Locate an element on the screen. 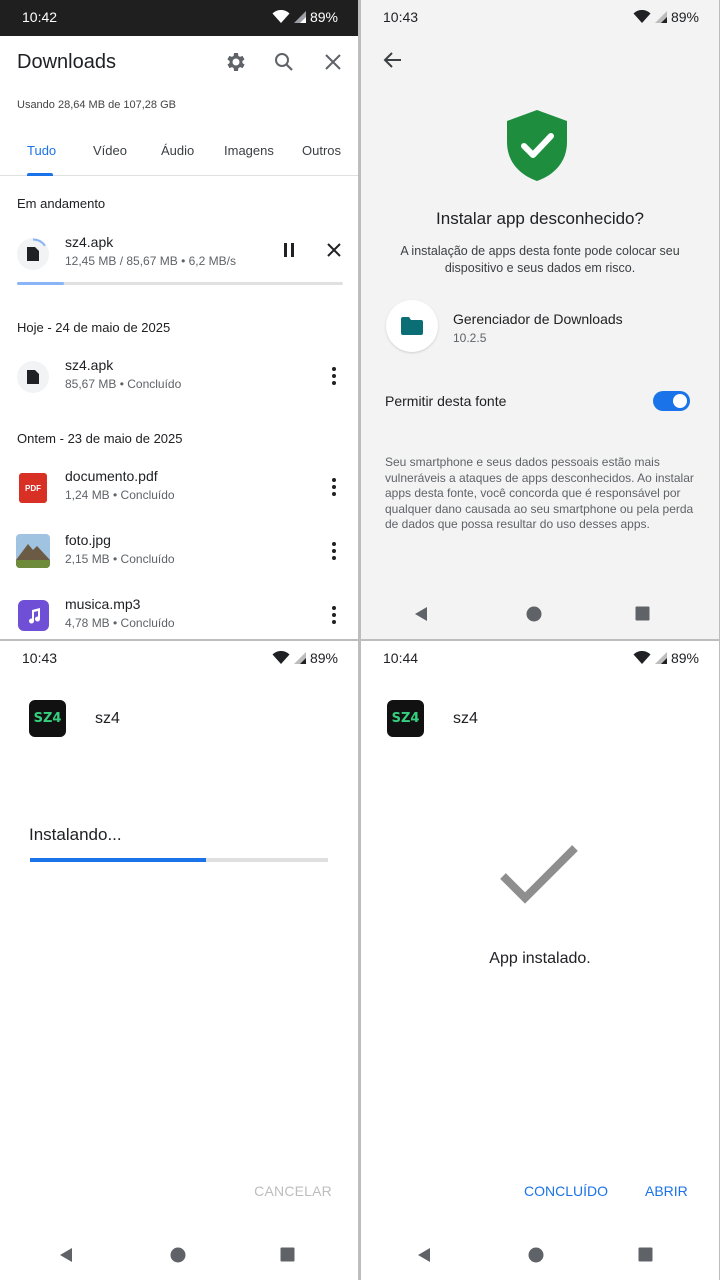 Image resolution: width=720 pixels, height=1280 pixels. back-arrow-icon is located at coordinates (393, 60).